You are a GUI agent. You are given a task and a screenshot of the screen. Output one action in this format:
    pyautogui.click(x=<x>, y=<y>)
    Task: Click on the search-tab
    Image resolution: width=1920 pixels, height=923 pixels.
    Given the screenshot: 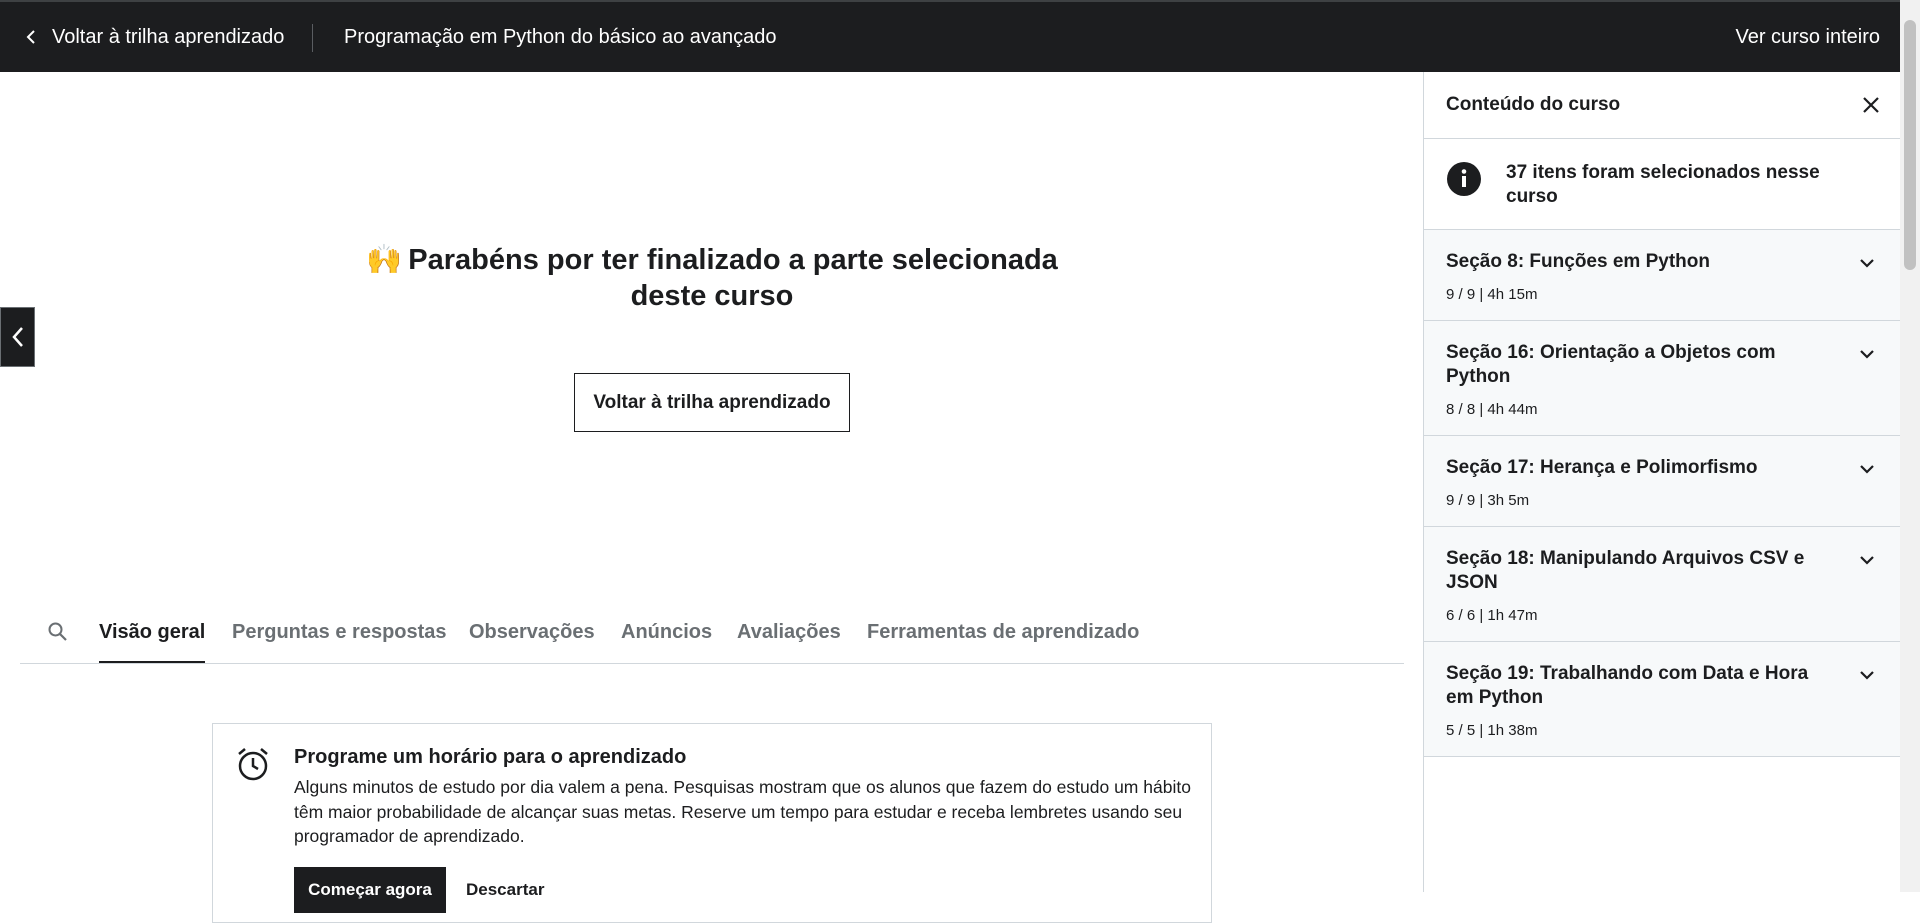 What is the action you would take?
    pyautogui.click(x=58, y=632)
    